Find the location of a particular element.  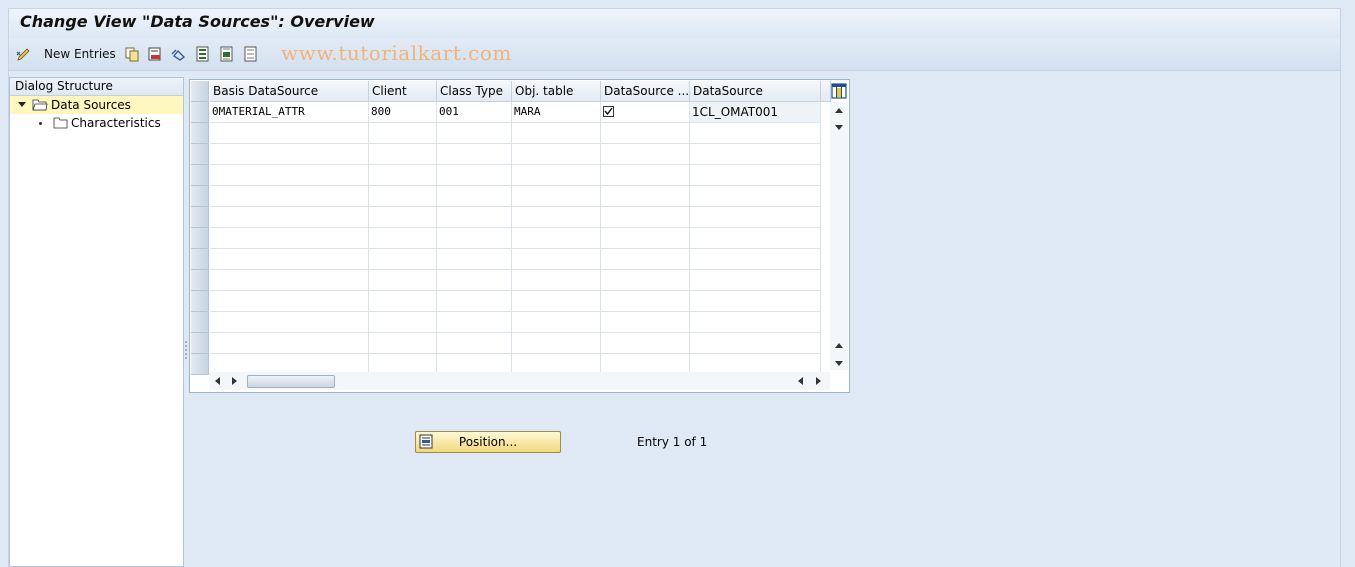

tree-item-characteristics: Characteristics is located at coordinates (96, 123).